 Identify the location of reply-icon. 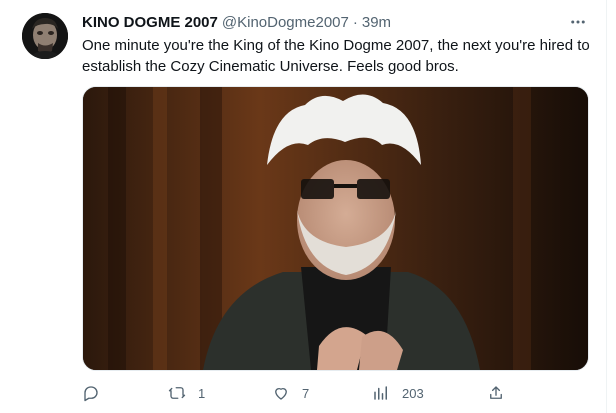
(91, 394).